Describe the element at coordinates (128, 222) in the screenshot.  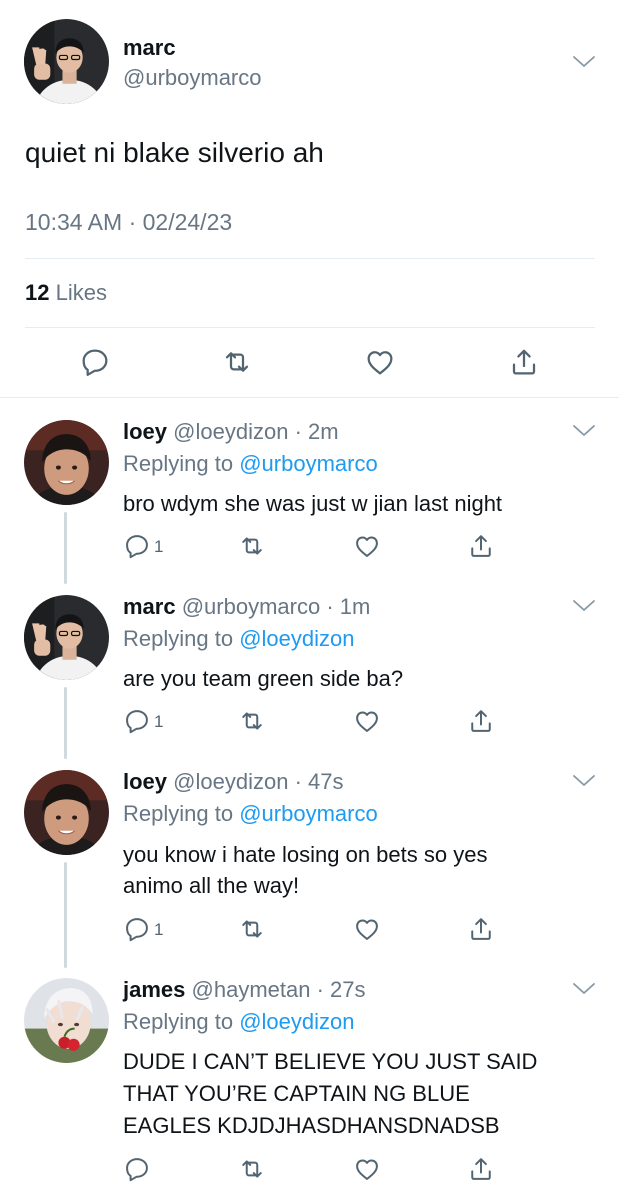
I see `timestamp: 10:34 AM · 02/24/23` at that location.